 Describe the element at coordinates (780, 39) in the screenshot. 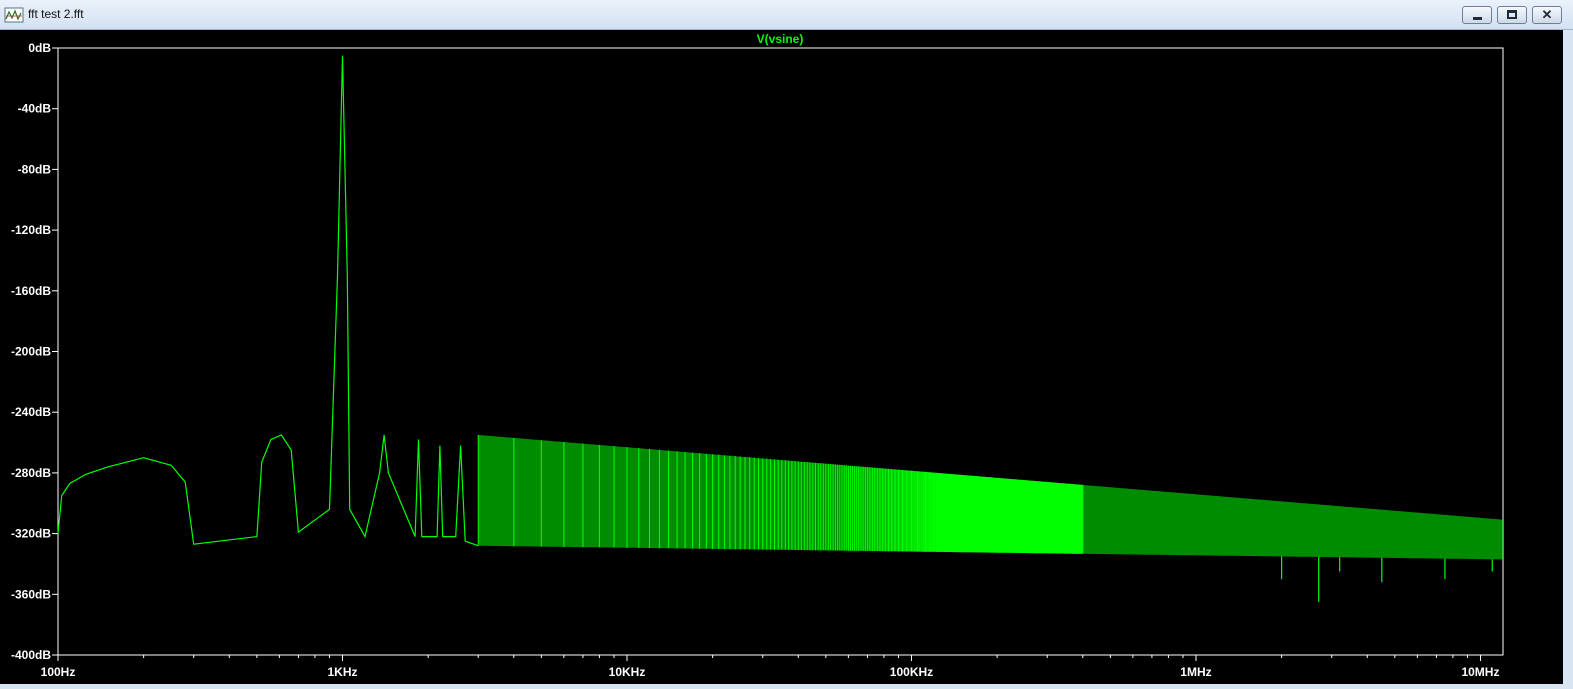

I see `chart-title: V(vsine)` at that location.